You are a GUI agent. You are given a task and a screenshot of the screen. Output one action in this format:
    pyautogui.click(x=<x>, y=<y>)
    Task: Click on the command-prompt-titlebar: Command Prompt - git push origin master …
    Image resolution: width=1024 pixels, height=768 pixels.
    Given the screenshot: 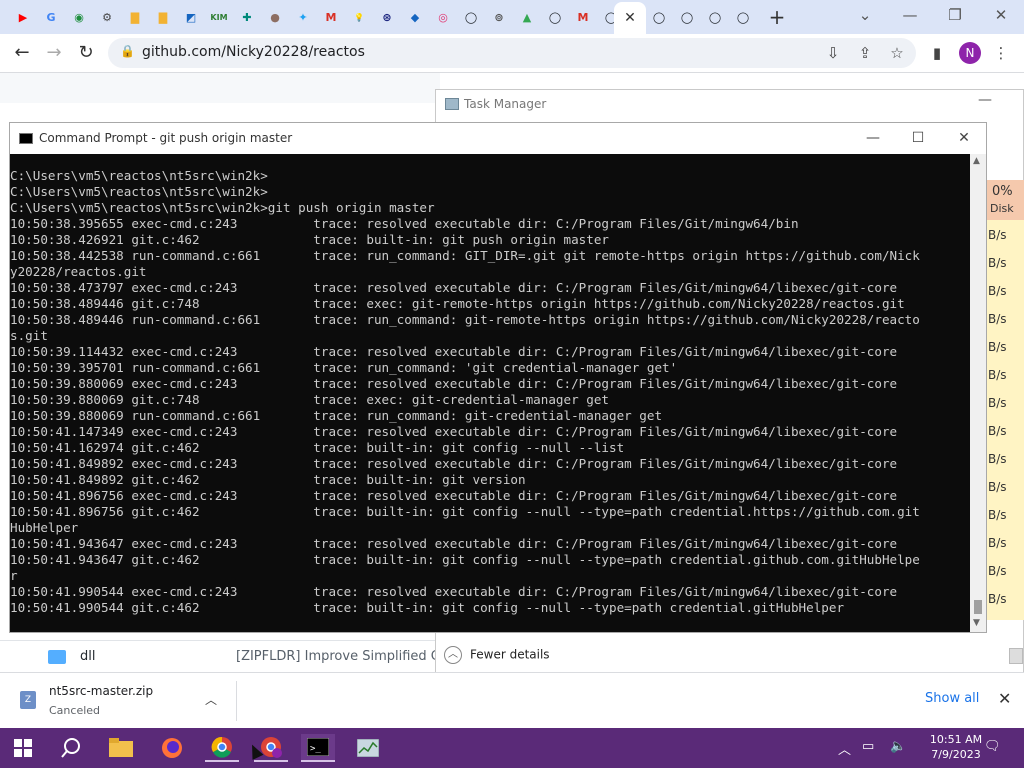 What is the action you would take?
    pyautogui.click(x=498, y=138)
    